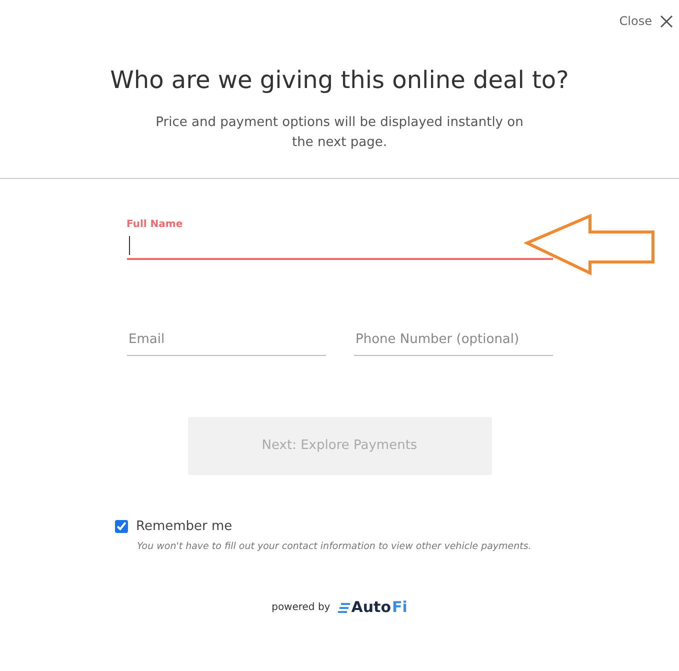  I want to click on close-button: Close, so click(646, 21).